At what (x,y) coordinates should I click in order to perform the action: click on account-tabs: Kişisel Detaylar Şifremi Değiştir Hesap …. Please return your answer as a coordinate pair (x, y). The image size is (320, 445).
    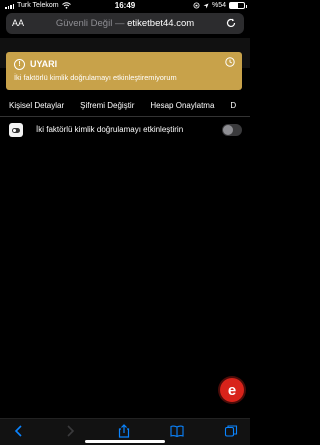
    Looking at the image, I should click on (125, 106).